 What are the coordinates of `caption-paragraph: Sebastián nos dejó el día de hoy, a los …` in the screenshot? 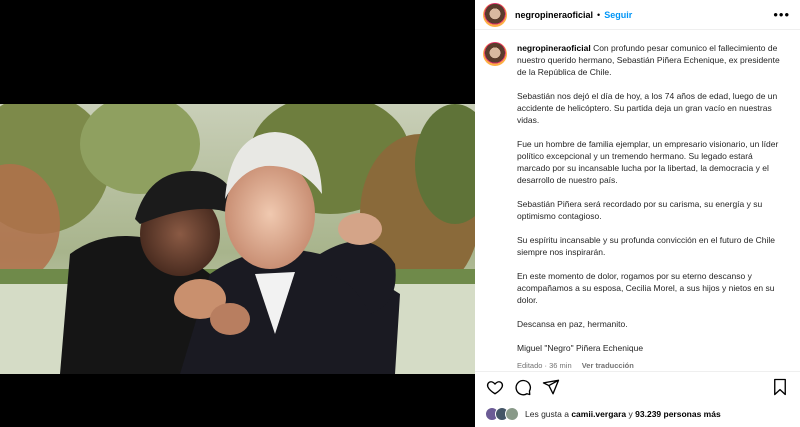 It's located at (647, 108).